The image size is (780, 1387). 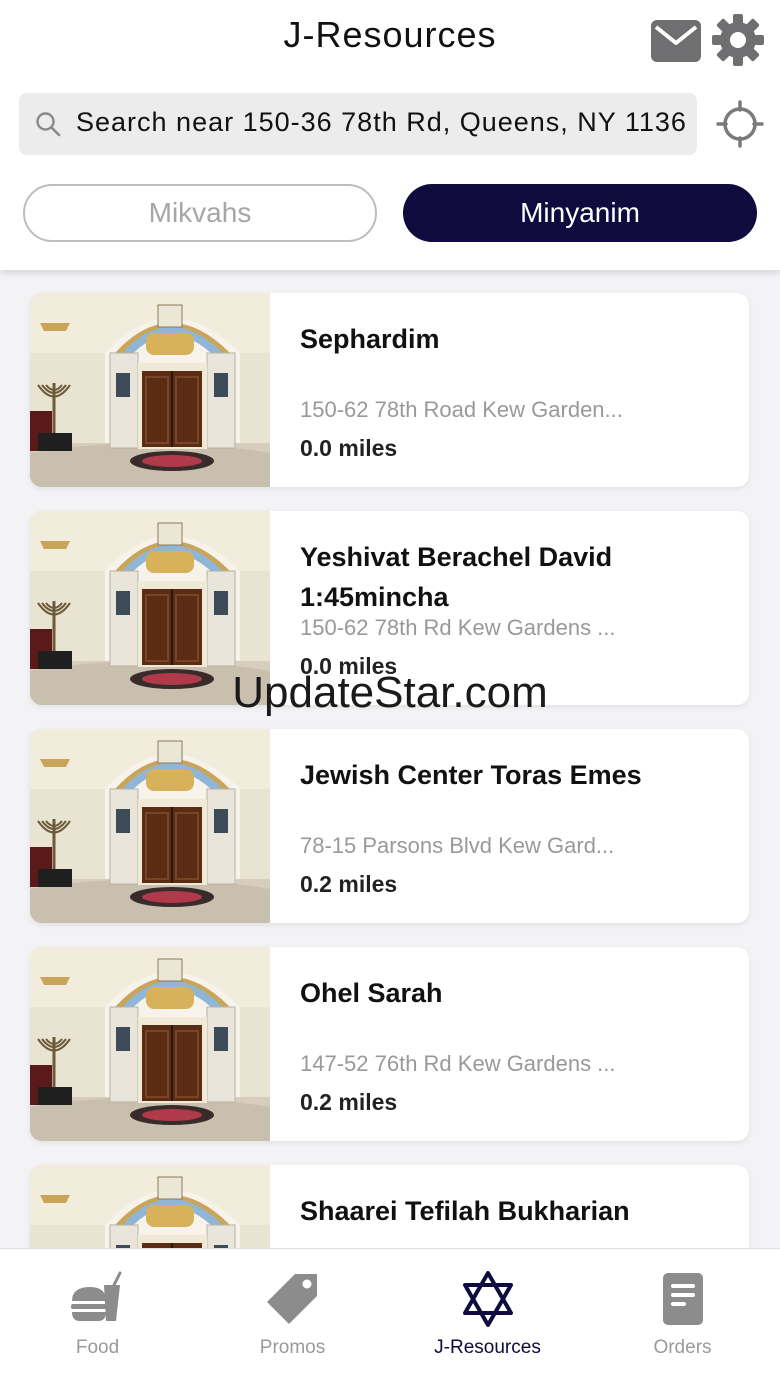 I want to click on star-of-david-icon, so click(x=488, y=1299).